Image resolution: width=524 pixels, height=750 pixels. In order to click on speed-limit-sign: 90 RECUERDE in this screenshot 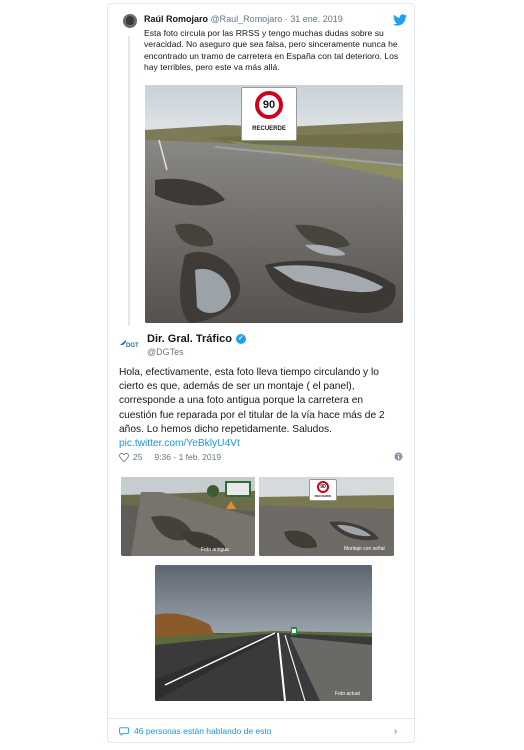, I will do `click(269, 114)`.